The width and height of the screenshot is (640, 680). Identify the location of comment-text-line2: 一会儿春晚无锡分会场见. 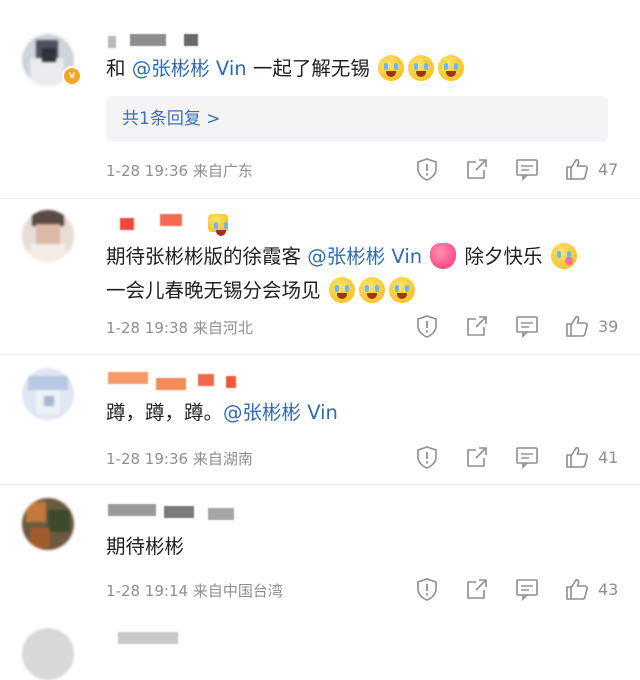
(261, 291).